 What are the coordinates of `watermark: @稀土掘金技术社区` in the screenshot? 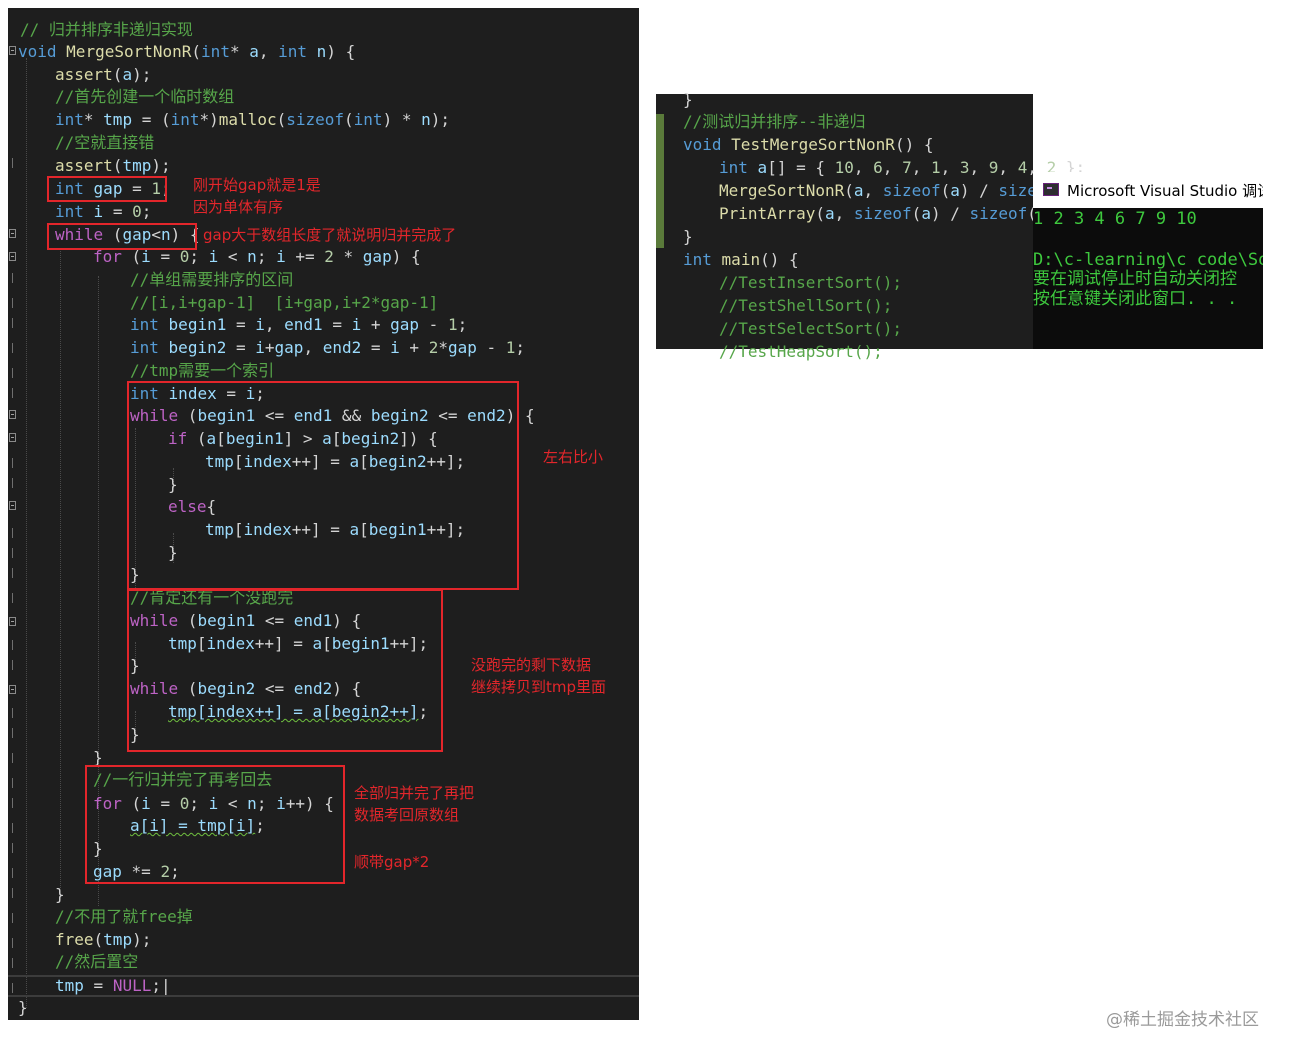 It's located at (1182, 1020).